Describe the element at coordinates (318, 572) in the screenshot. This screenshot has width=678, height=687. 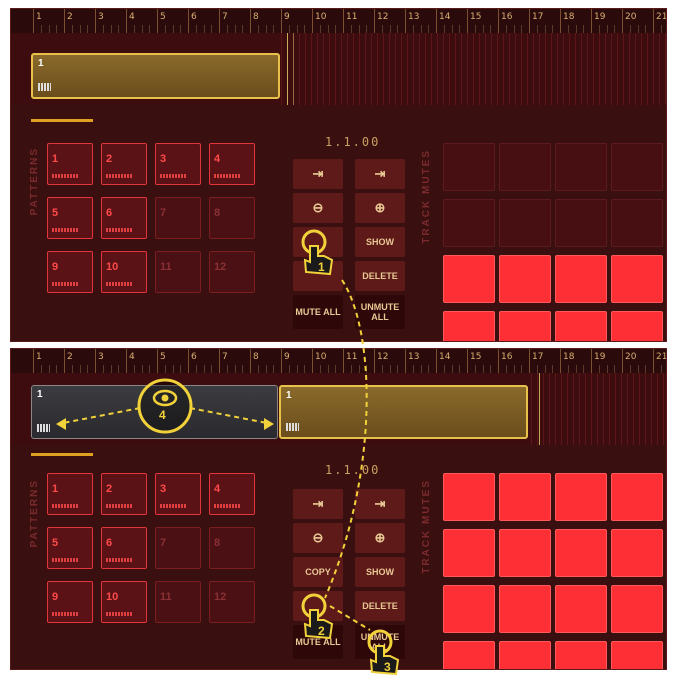
I see `copy-button: COPY` at that location.